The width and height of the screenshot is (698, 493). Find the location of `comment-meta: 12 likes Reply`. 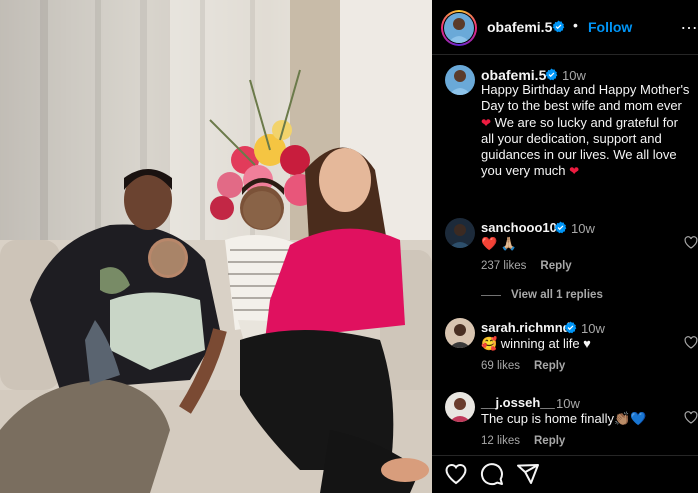

comment-meta: 12 likes Reply is located at coordinates (530, 441).